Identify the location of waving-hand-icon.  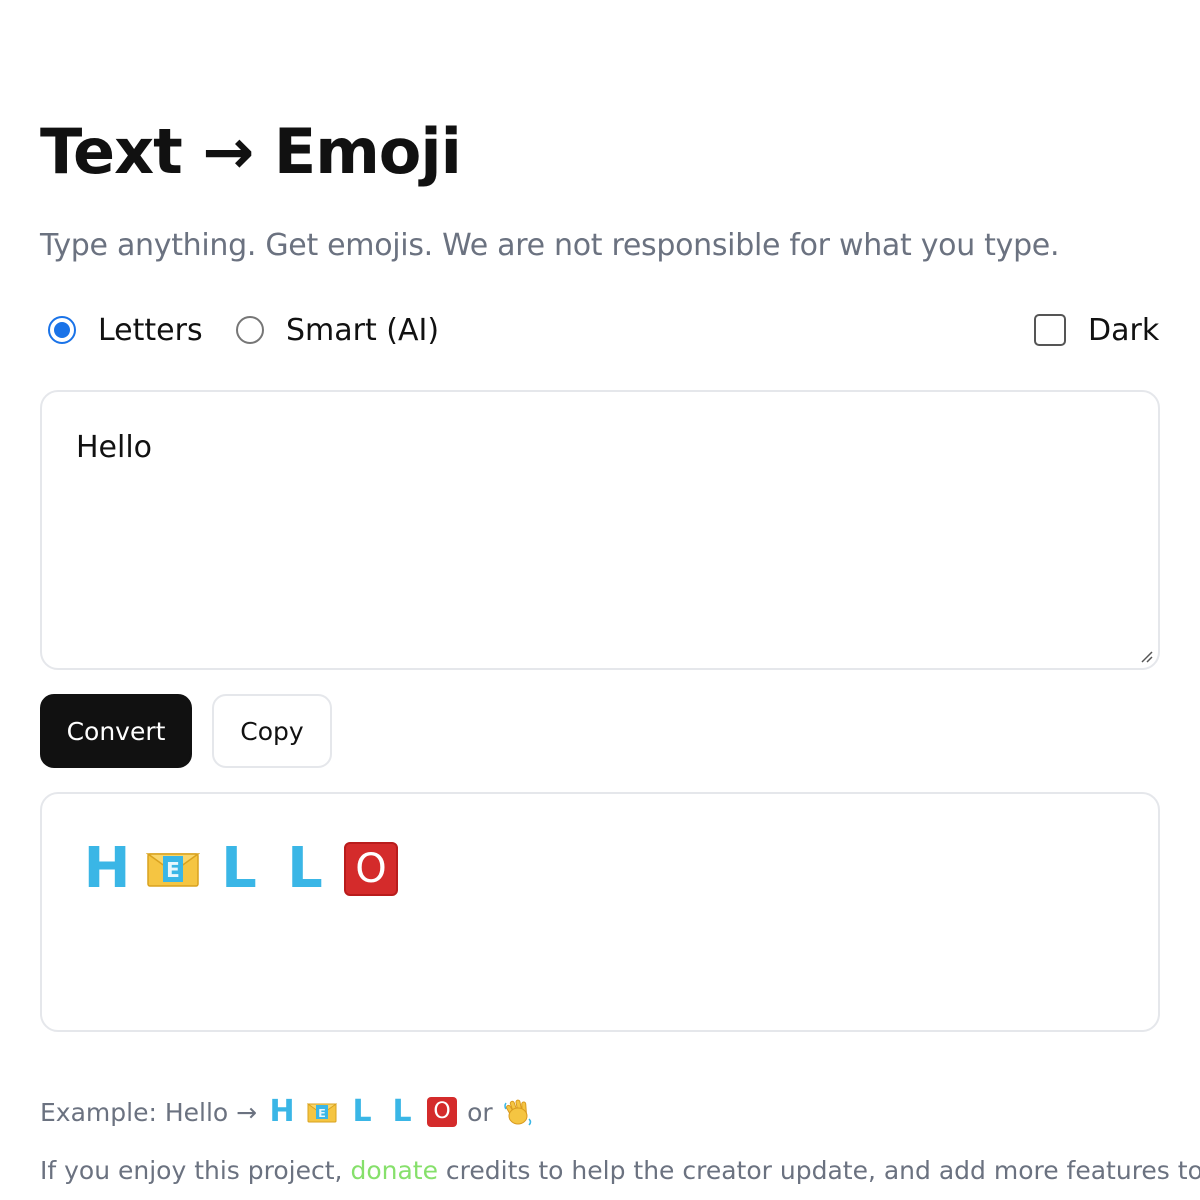
(518, 1112).